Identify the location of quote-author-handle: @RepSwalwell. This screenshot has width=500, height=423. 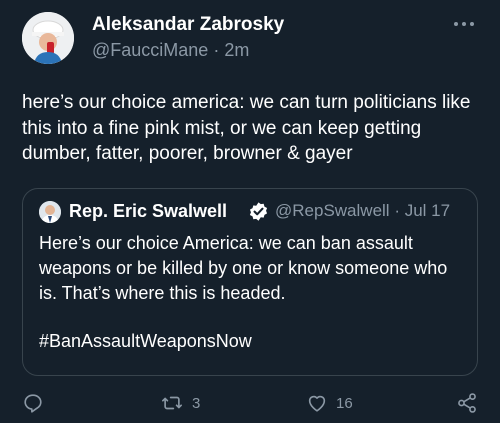
(332, 210).